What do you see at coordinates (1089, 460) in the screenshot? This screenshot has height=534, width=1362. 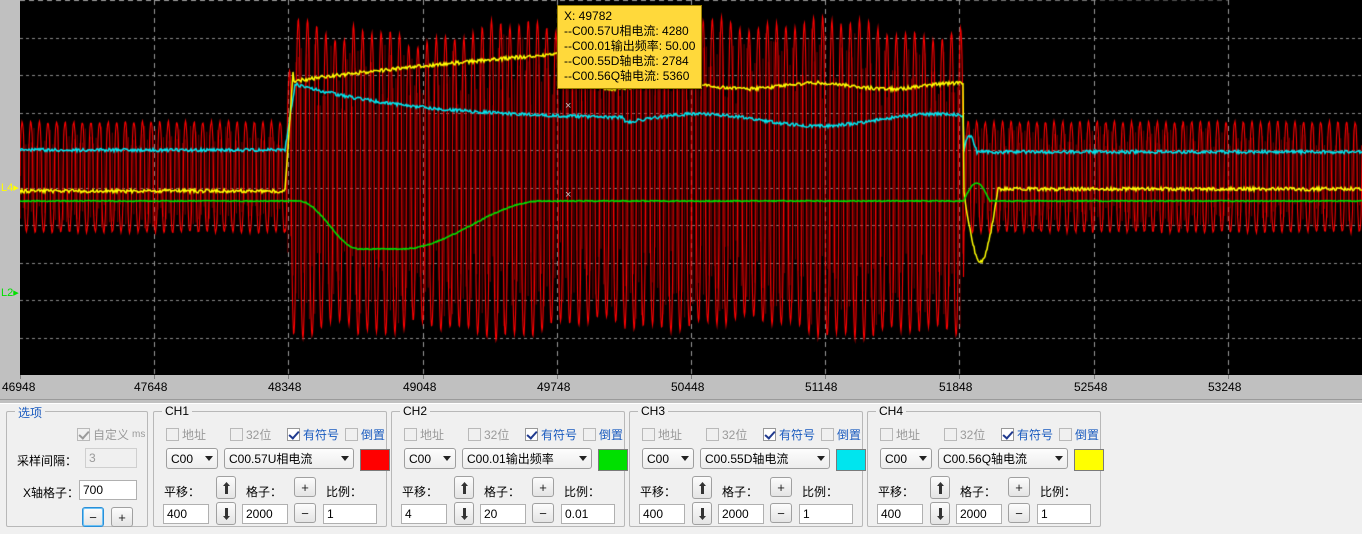 I see `color-swatch-ch4` at bounding box center [1089, 460].